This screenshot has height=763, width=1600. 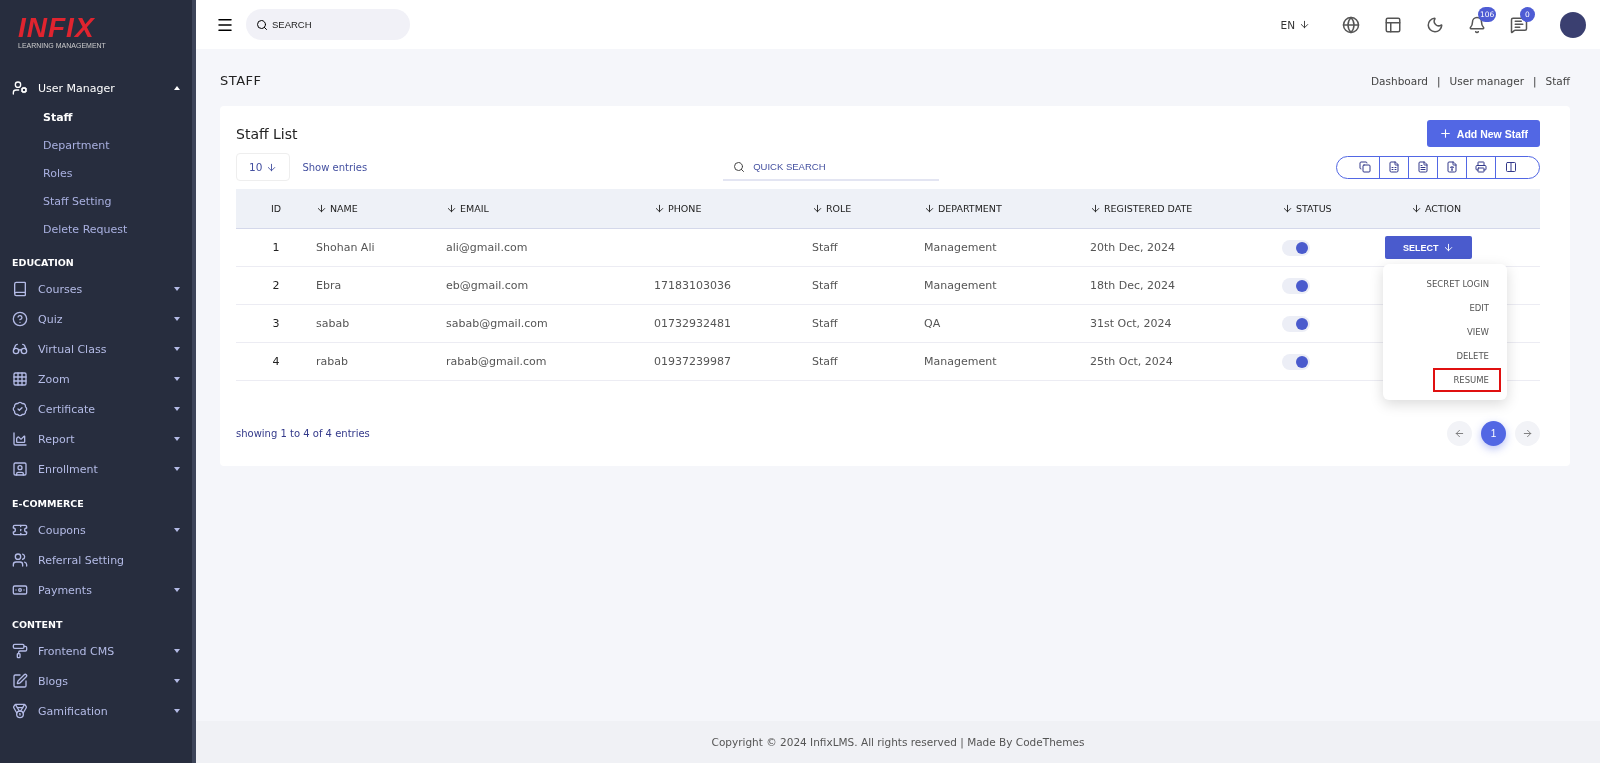 What do you see at coordinates (1467, 380) in the screenshot?
I see `menu-option: RESUME` at bounding box center [1467, 380].